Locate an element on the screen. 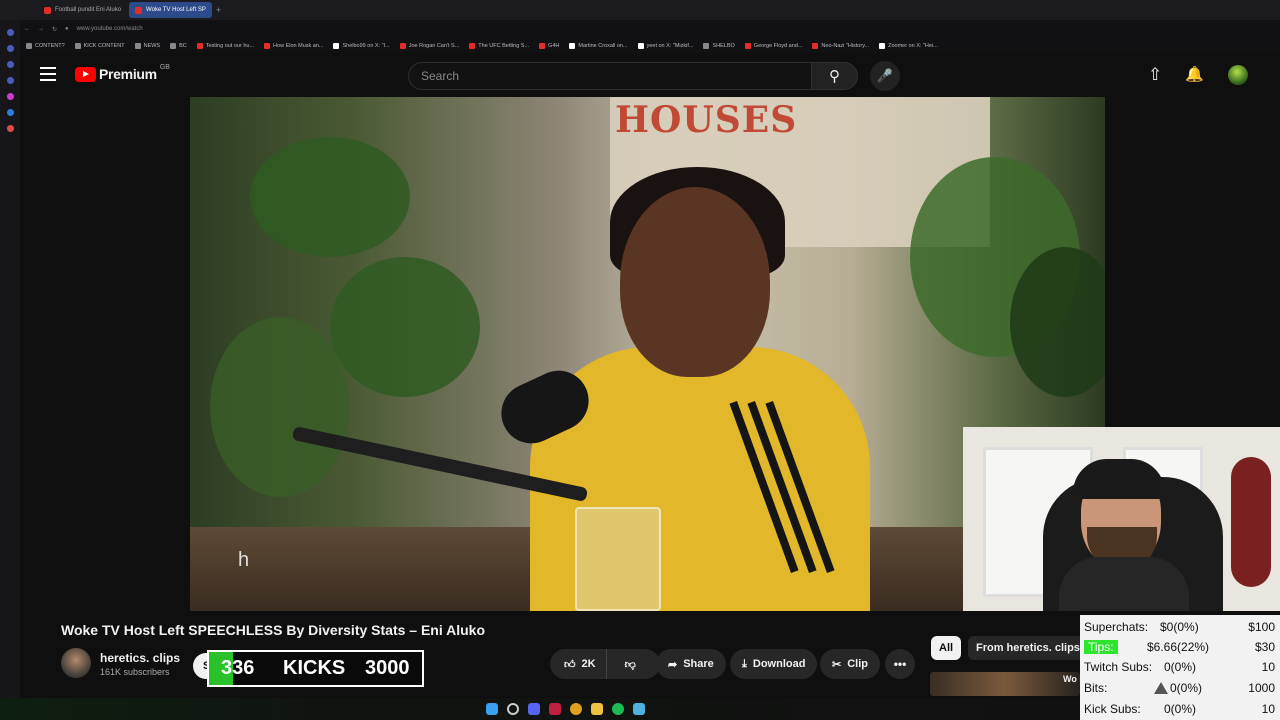  chrome-icon is located at coordinates (575, 709).